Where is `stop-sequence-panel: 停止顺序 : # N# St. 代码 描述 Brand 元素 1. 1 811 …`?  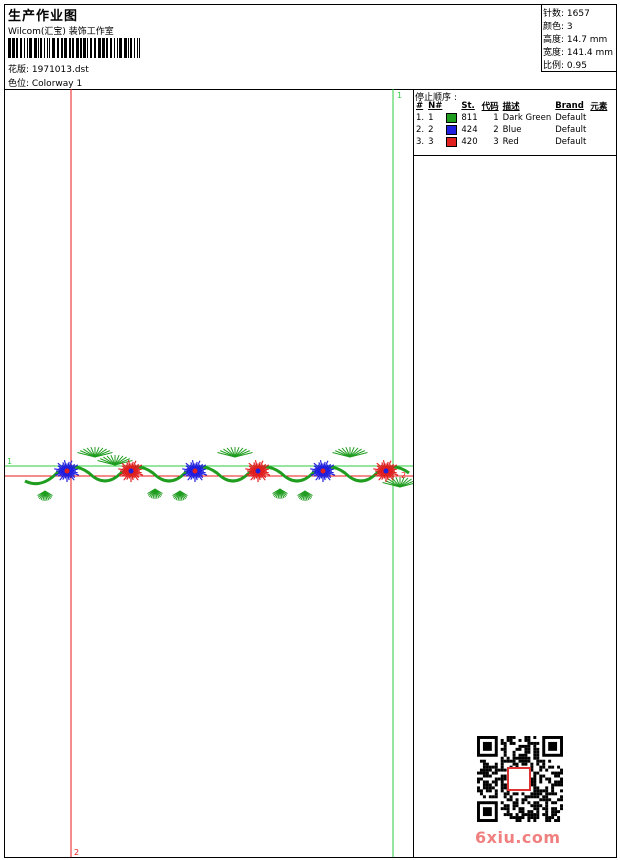
stop-sequence-panel: 停止顺序 : # N# St. 代码 描述 Brand 元素 1. 1 811 … is located at coordinates (515, 122).